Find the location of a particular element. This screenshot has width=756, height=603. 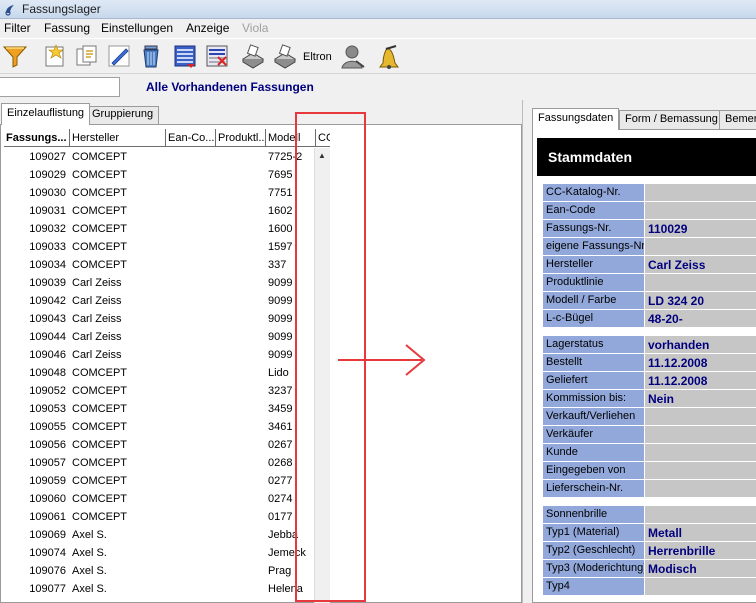

detail-row: CC-Katalog-Nr. is located at coordinates (649, 193).